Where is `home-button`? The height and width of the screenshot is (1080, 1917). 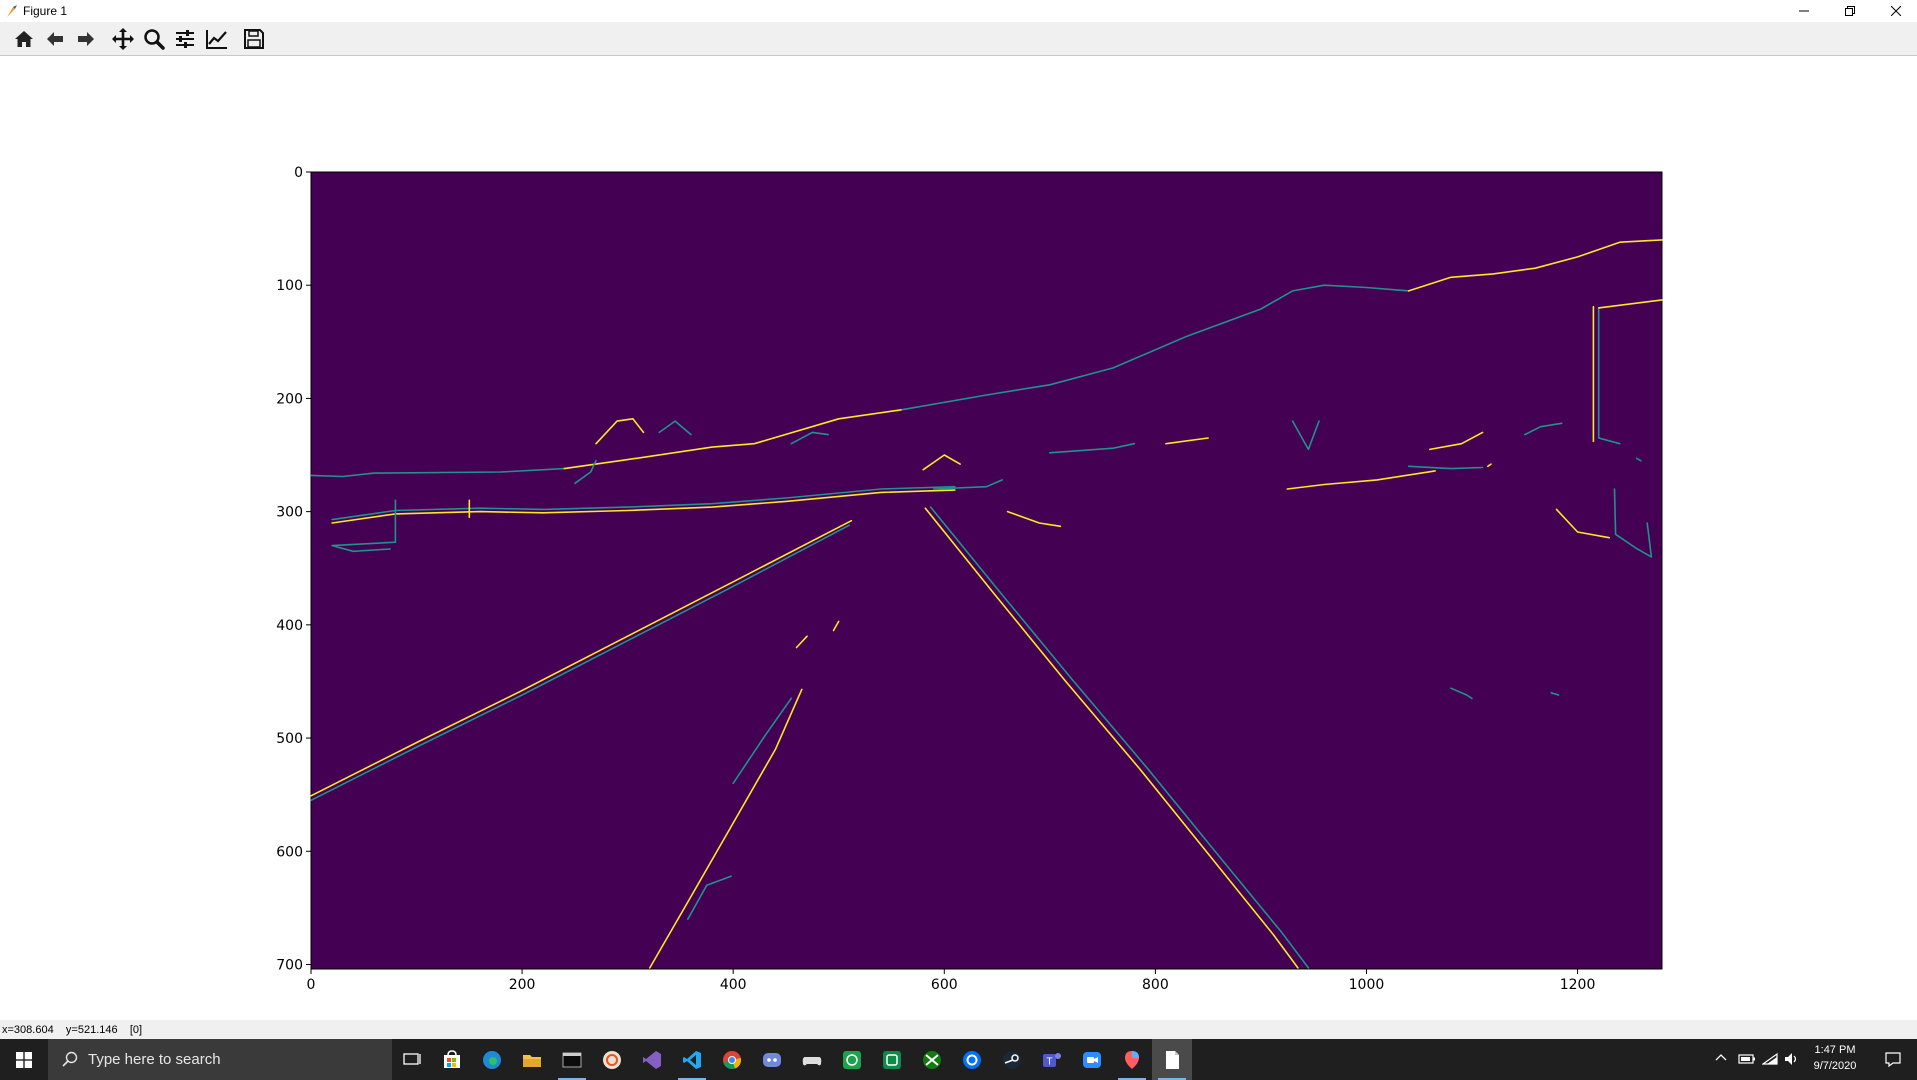 home-button is located at coordinates (24, 39).